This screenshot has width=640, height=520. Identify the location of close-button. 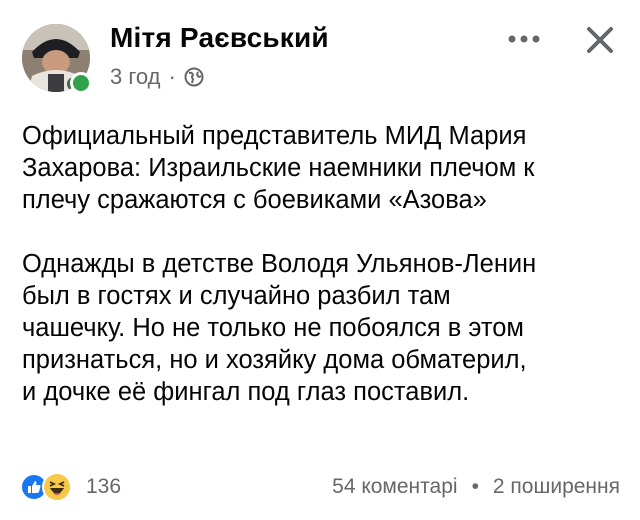
(600, 40).